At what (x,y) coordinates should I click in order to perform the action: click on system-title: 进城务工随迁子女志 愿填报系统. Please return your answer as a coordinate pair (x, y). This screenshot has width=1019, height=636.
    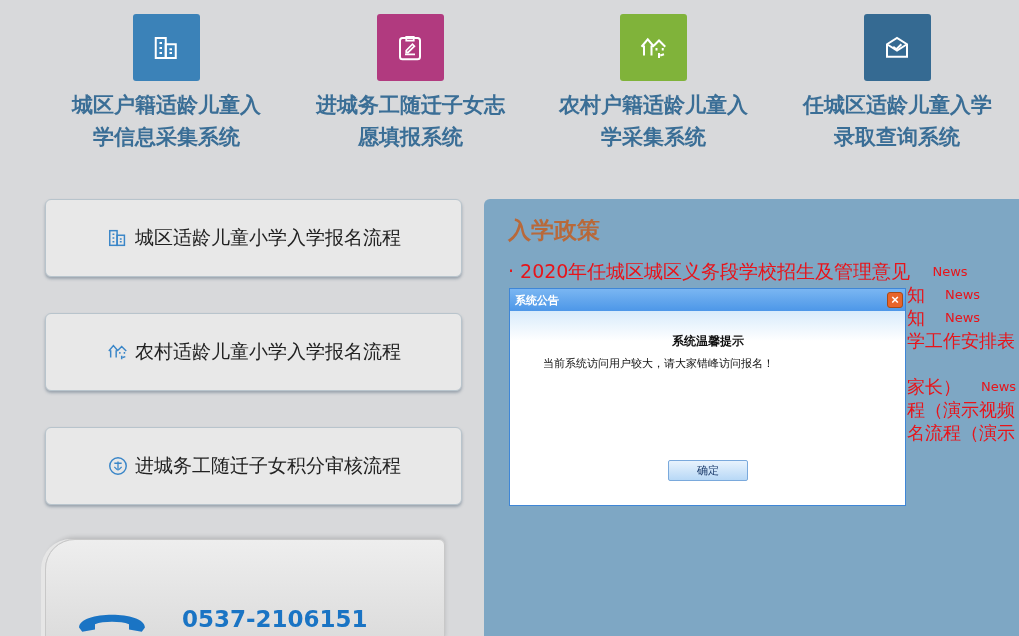
    Looking at the image, I should click on (410, 121).